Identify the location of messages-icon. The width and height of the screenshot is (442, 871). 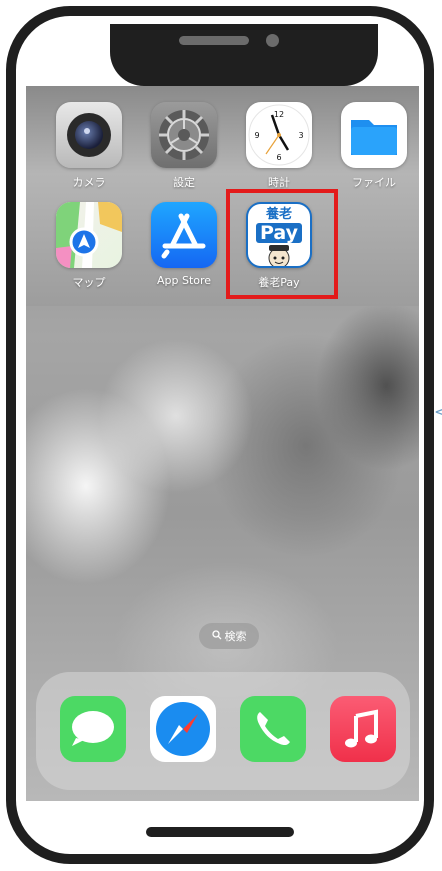
(93, 729).